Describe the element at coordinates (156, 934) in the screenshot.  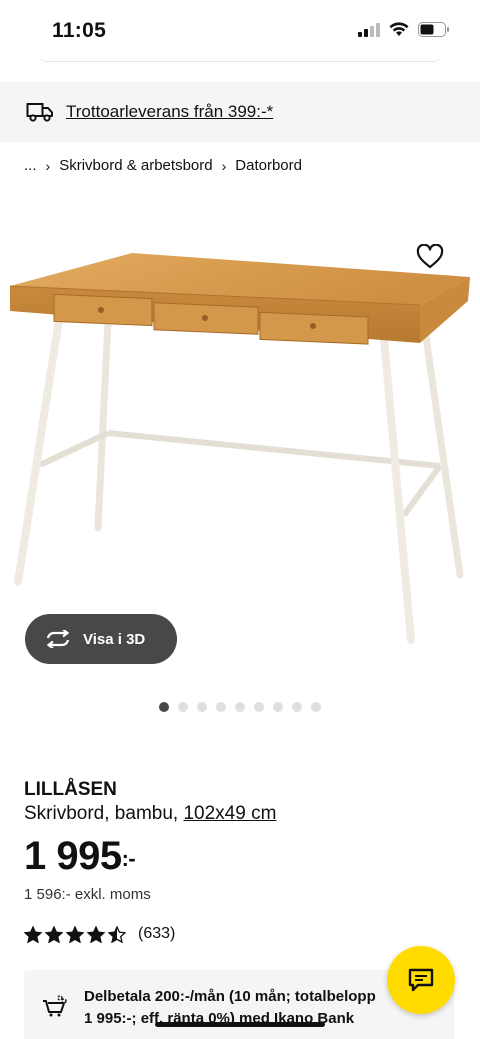
I see `review-count: (633)` at that location.